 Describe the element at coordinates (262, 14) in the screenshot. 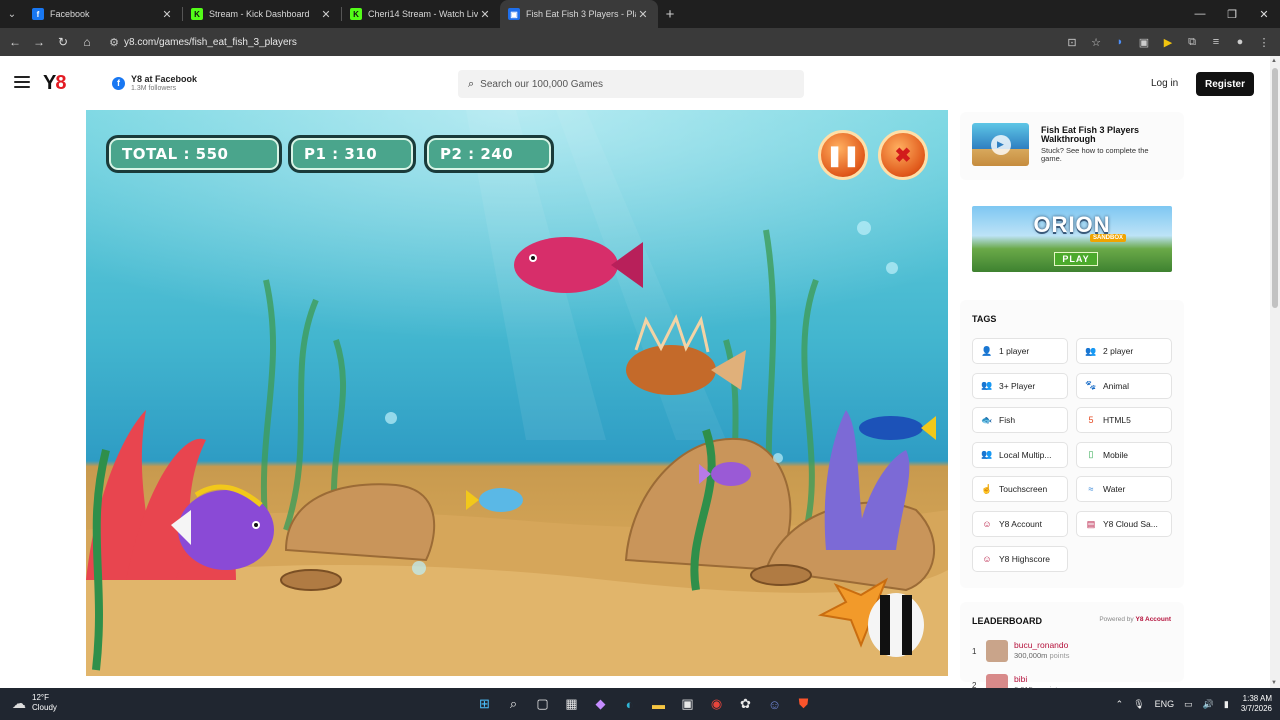

I see `tab-kick-dashboard: K Stream - Kick Dashboard ✕` at that location.